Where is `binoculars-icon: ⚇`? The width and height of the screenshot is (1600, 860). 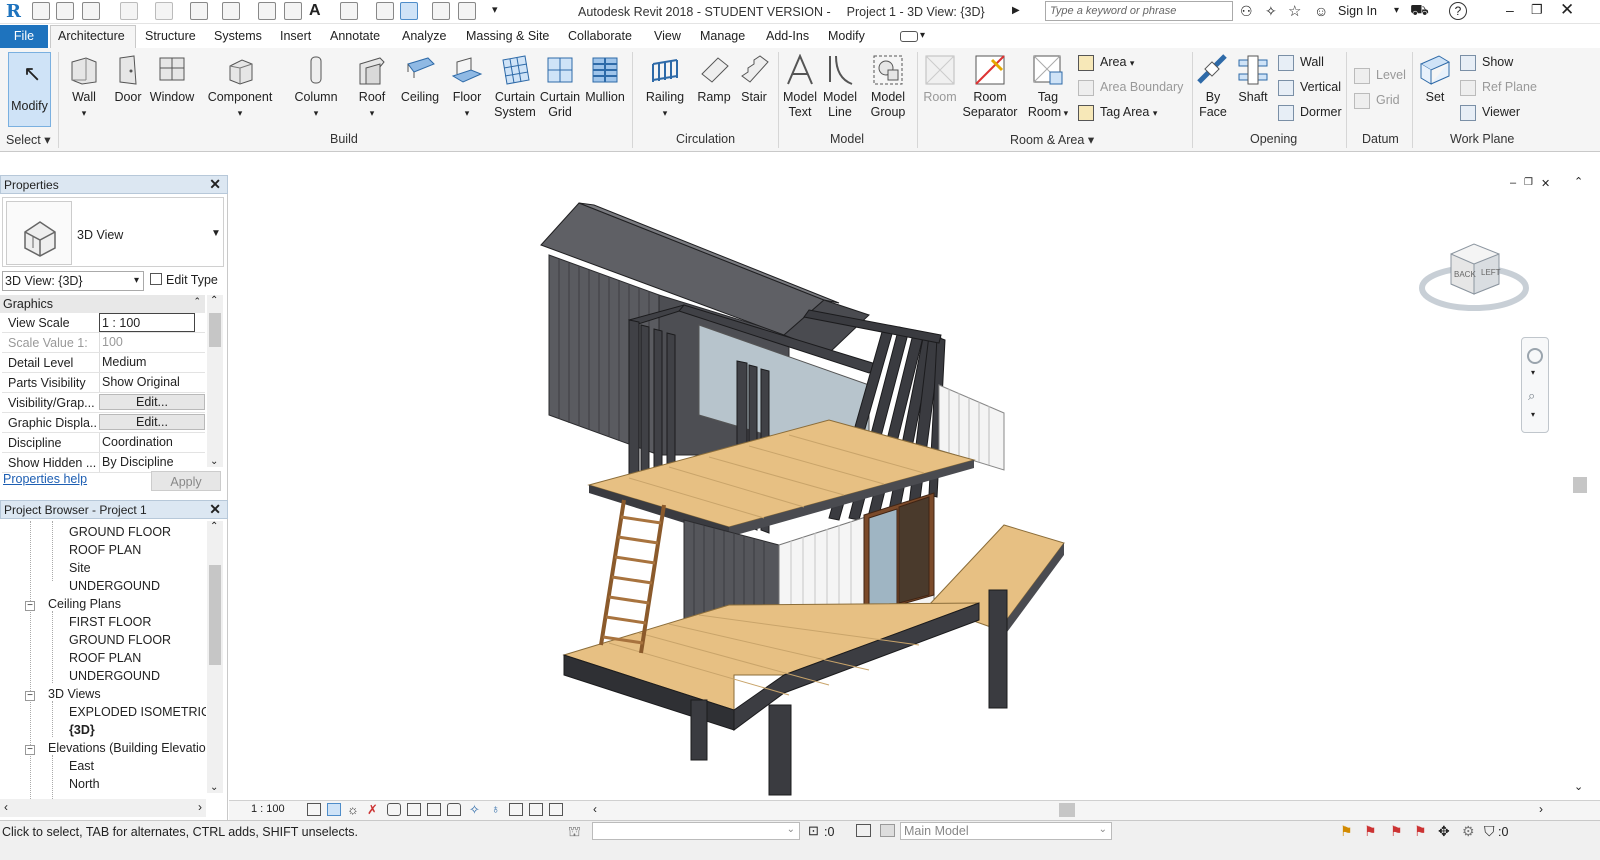
binoculars-icon: ⚇ is located at coordinates (1246, 11).